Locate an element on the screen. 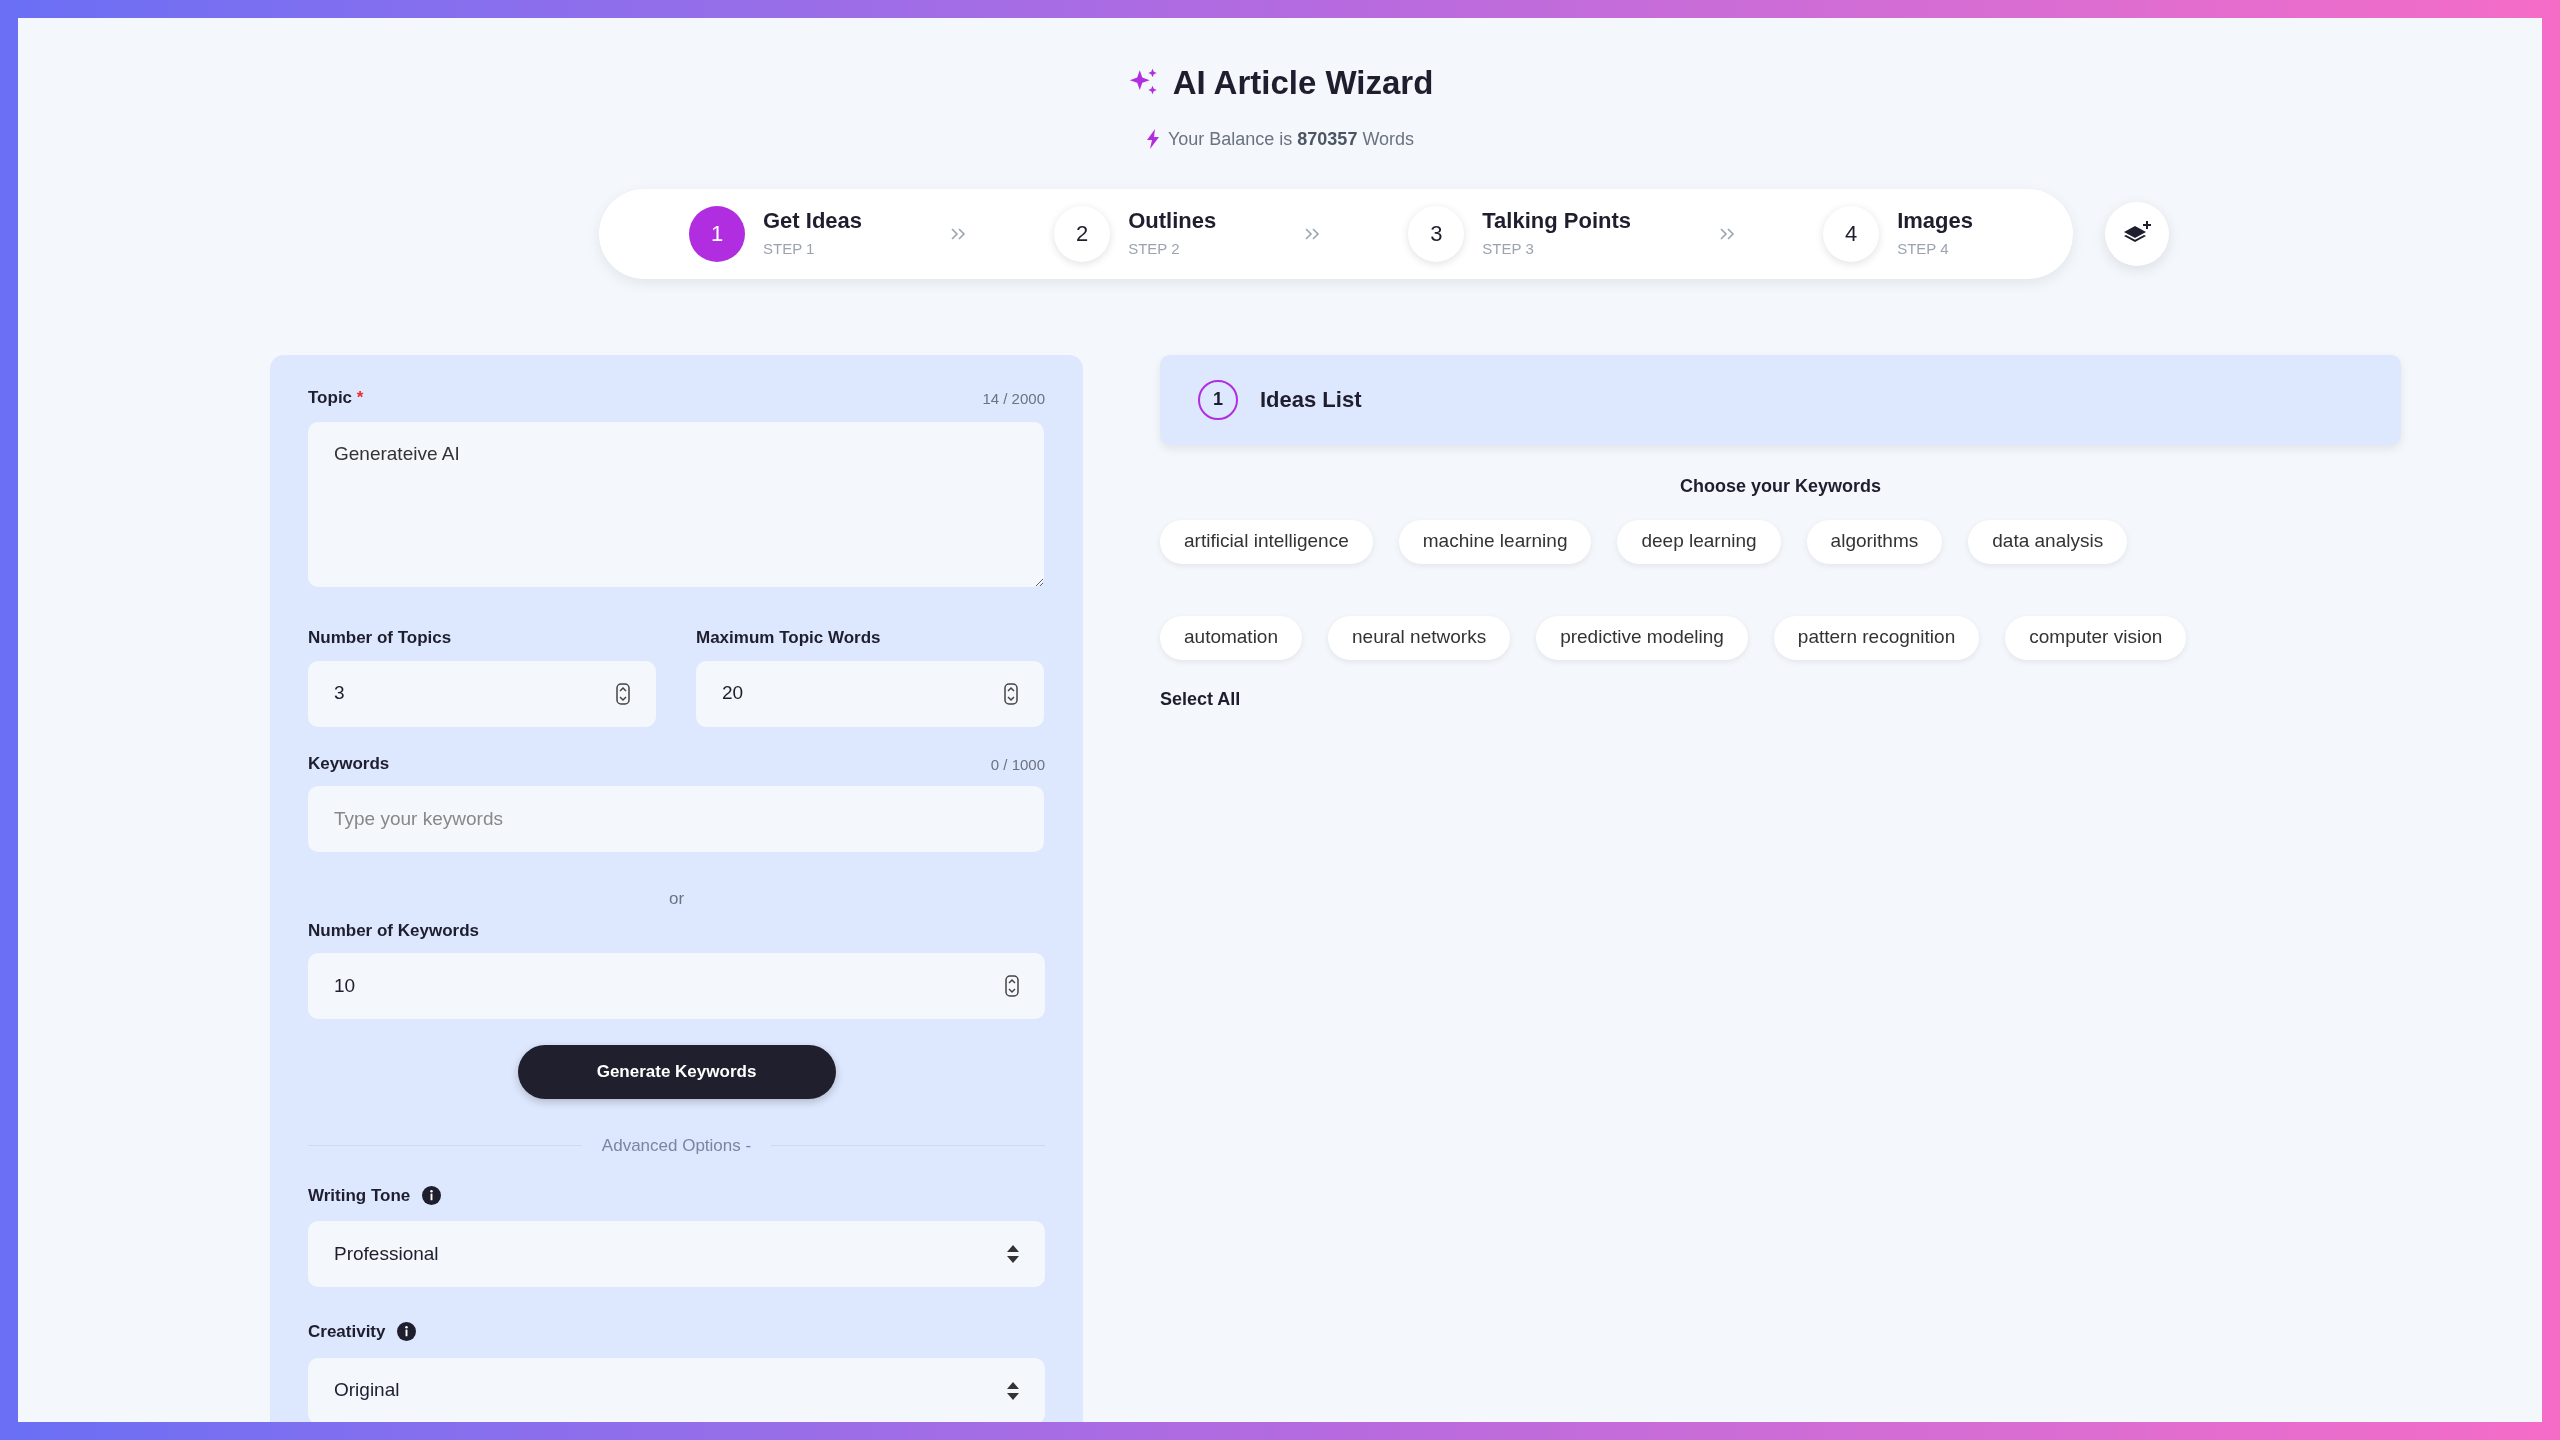  panel-title: Ideas List is located at coordinates (1311, 400).